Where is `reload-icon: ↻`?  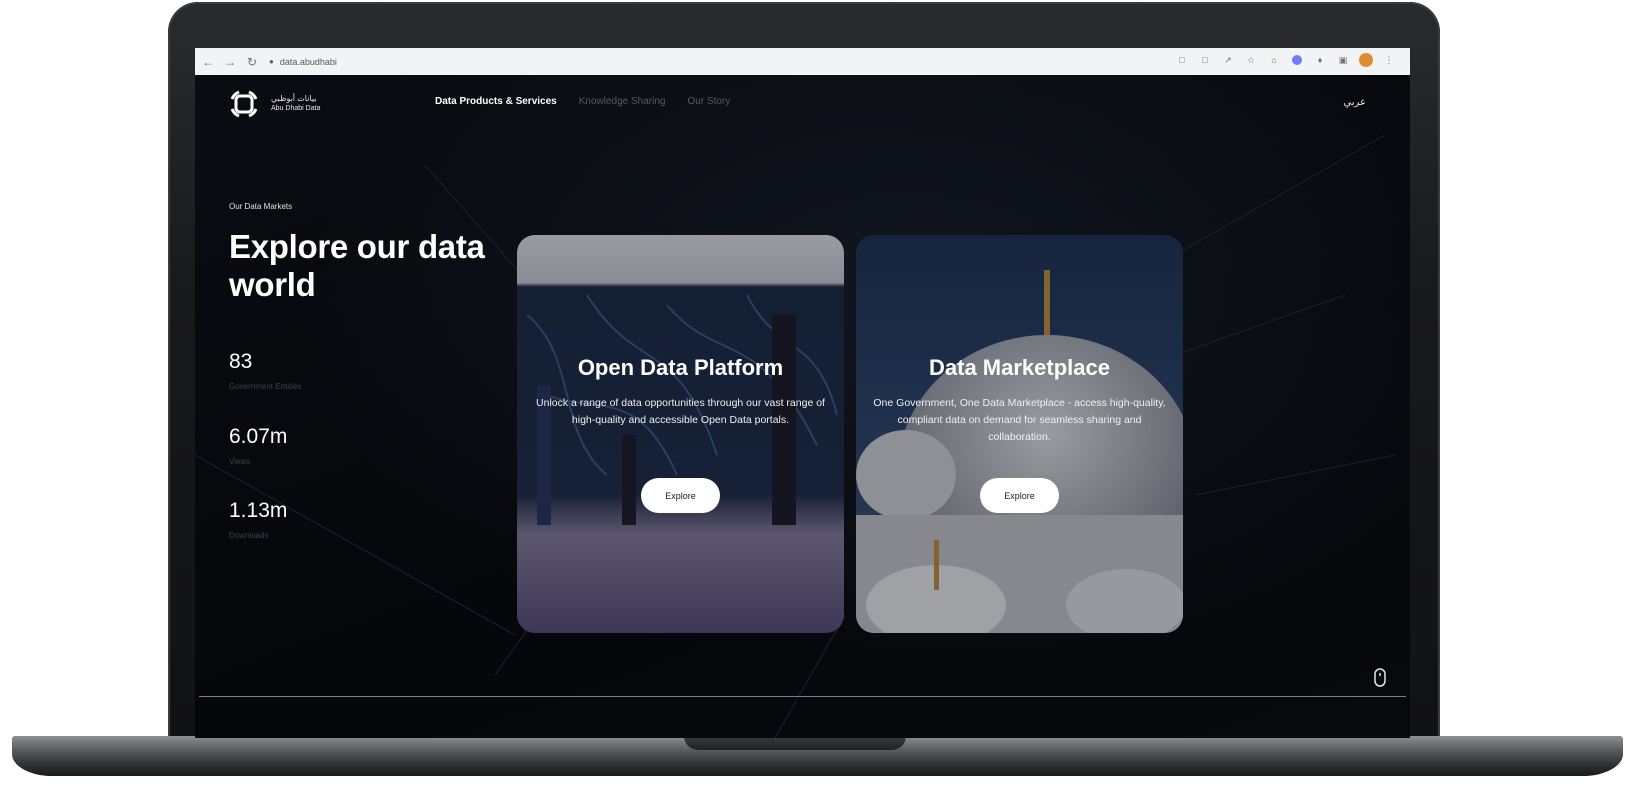
reload-icon: ↻ is located at coordinates (252, 62).